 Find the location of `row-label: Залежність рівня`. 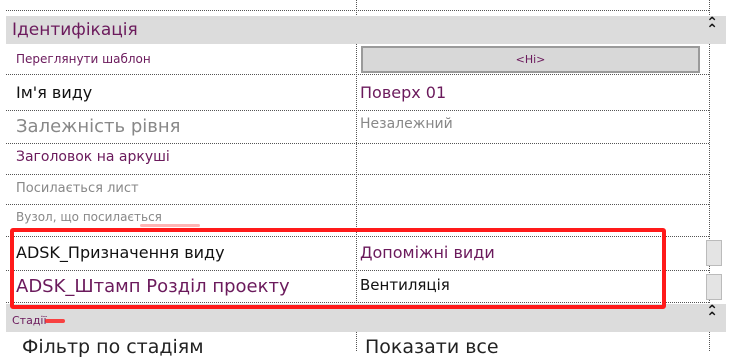

row-label: Залежність рівня is located at coordinates (98, 126).